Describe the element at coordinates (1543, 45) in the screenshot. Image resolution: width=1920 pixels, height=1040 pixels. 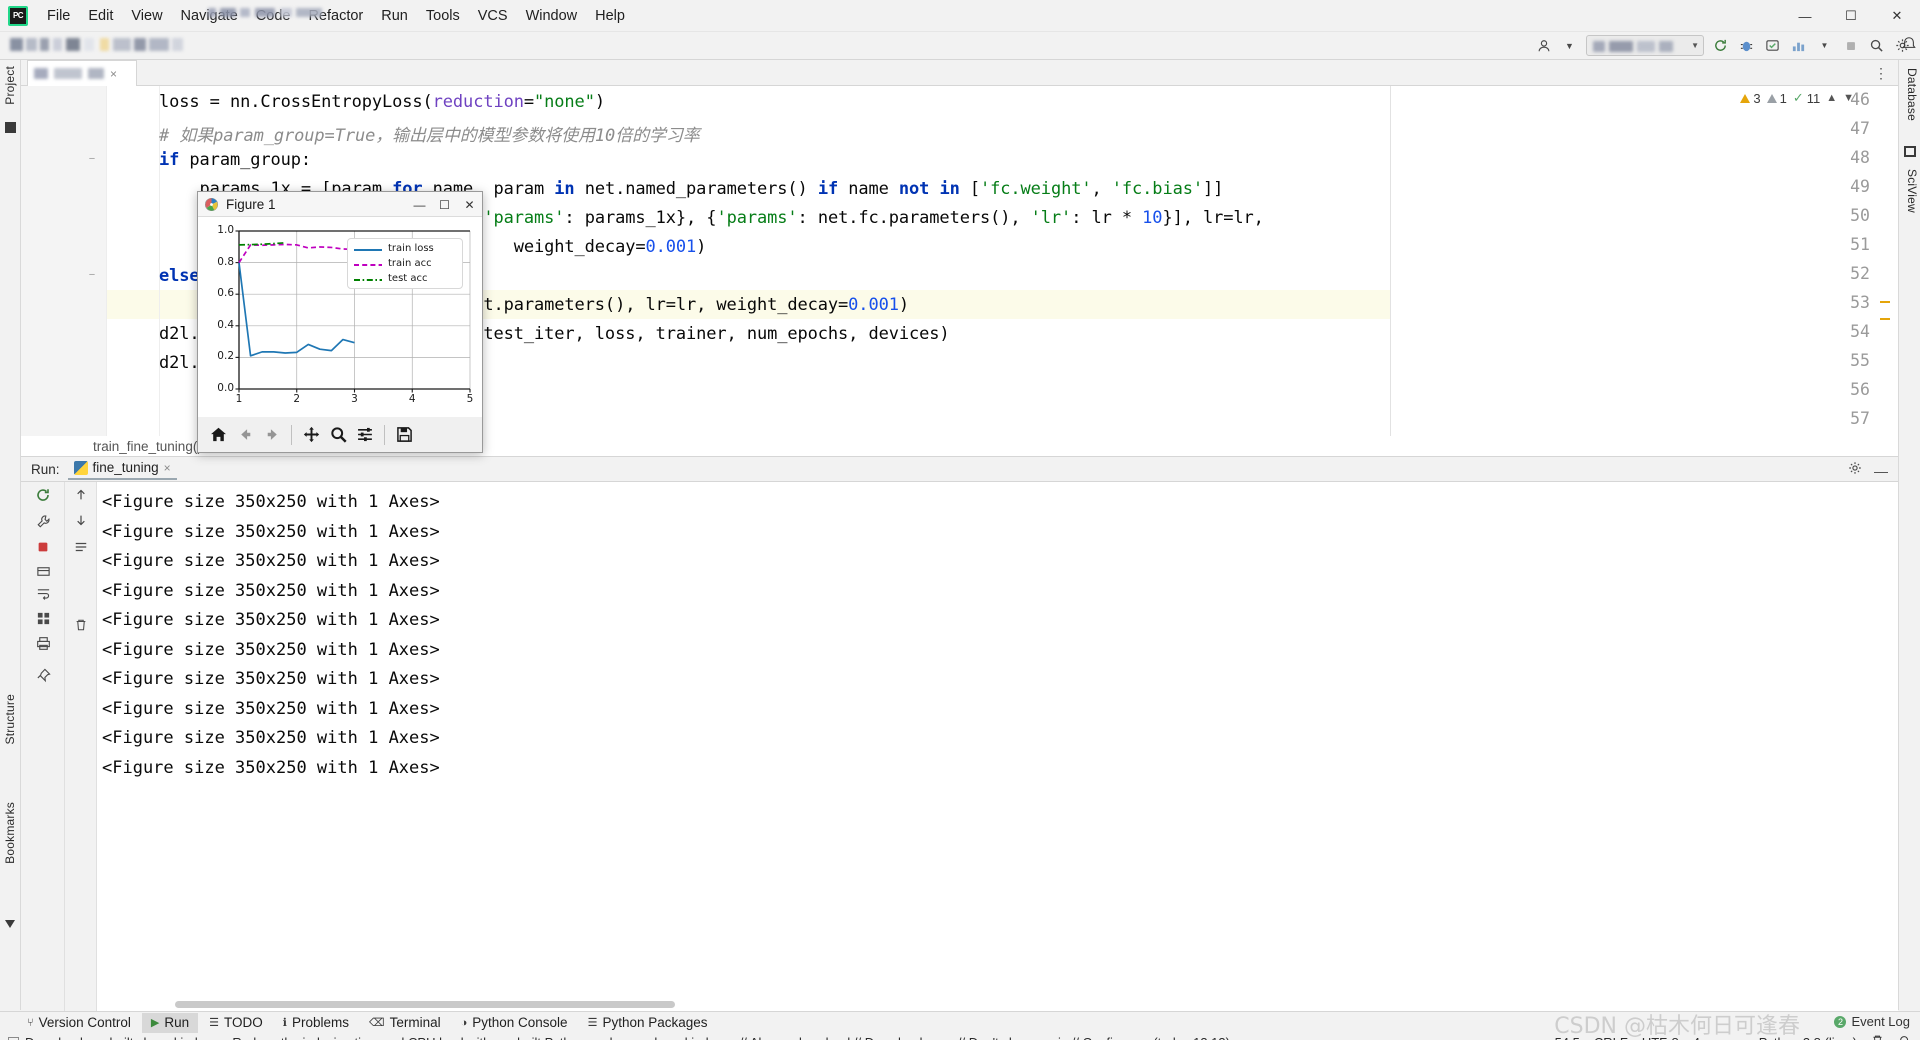
I see `user-icon` at that location.